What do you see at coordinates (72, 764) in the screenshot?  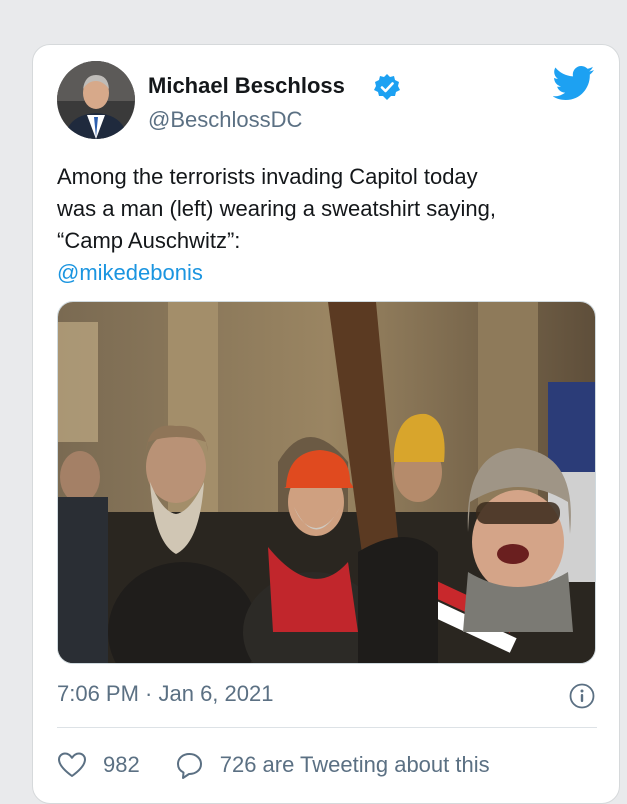 I see `heart-icon` at bounding box center [72, 764].